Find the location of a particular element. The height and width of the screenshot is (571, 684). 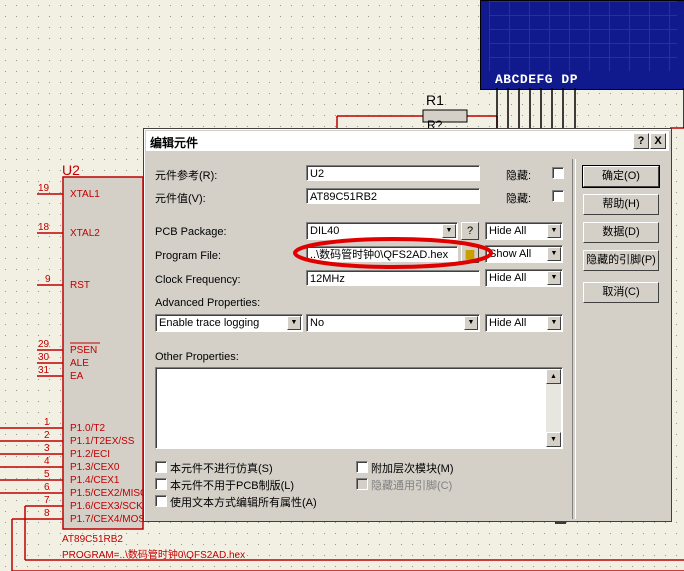

annotation-overlay is located at coordinates (393, 253).